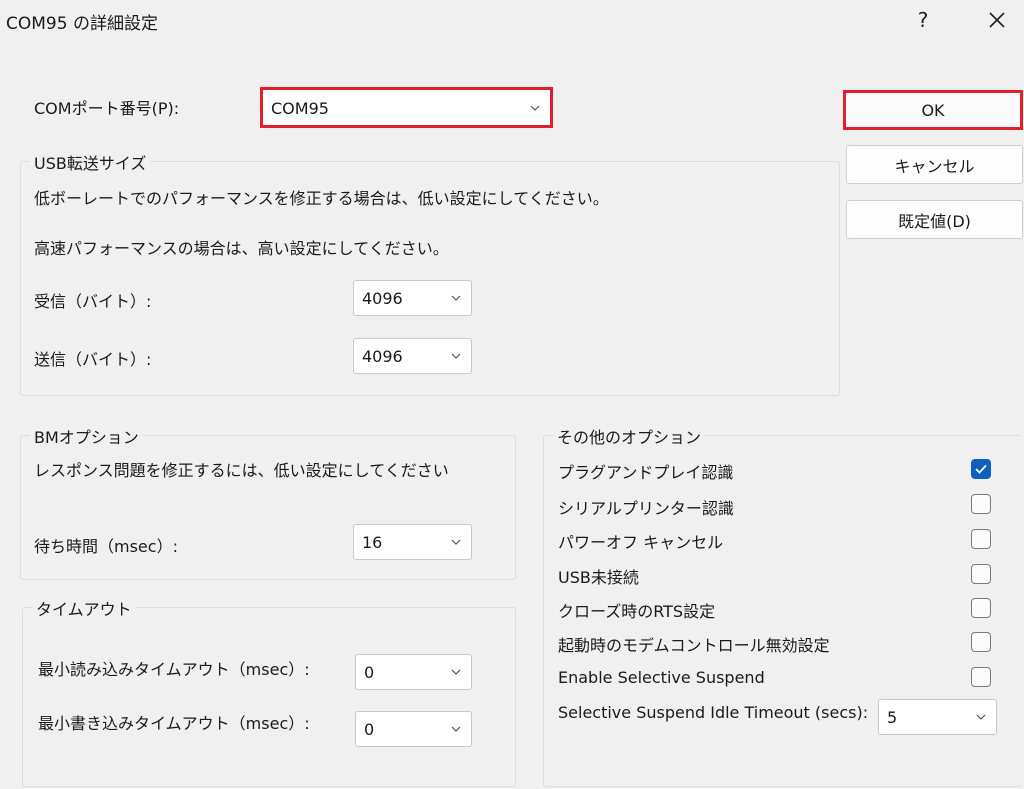  I want to click on default-button: 既定値(D), so click(934, 219).